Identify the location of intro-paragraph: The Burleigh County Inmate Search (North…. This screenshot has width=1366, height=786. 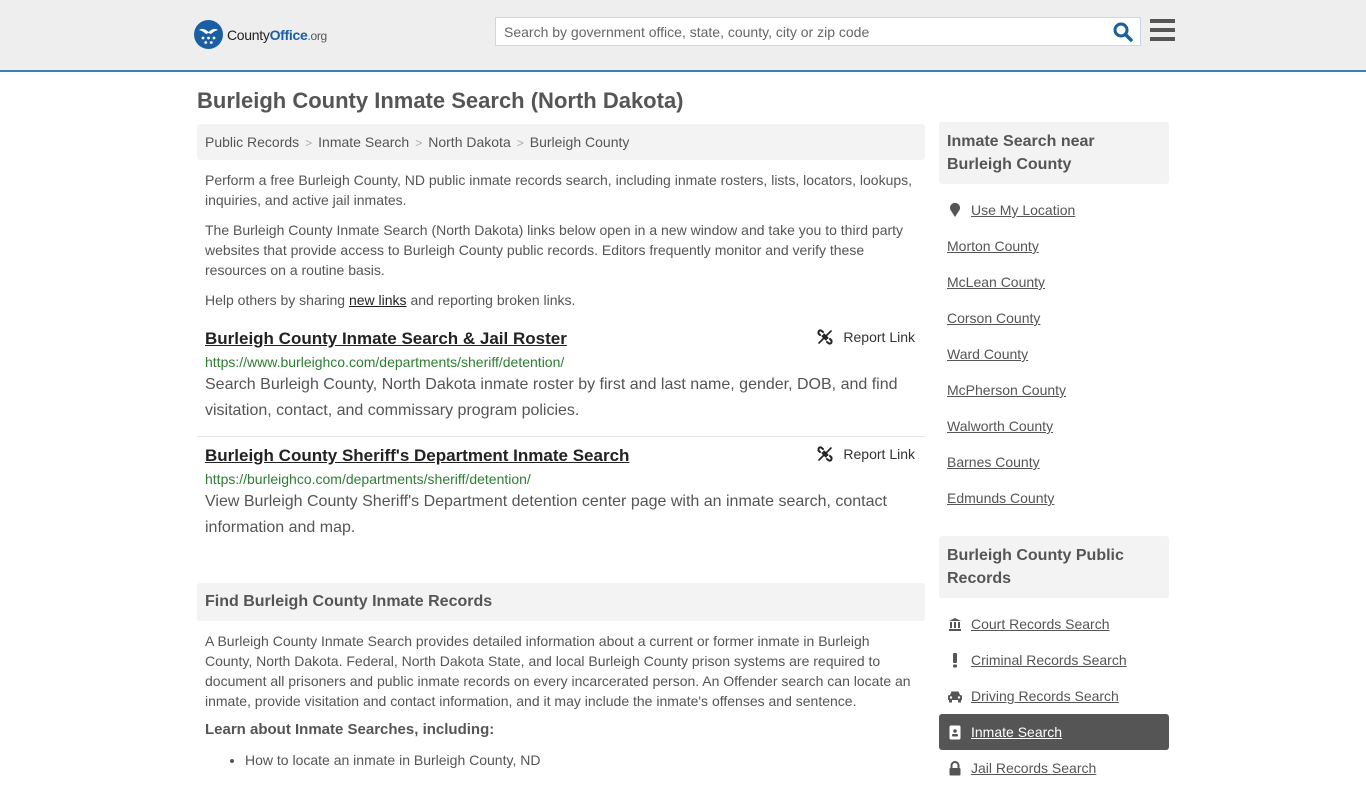
(554, 250).